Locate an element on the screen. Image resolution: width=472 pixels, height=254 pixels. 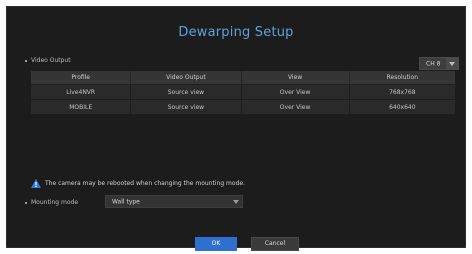
table-header-row: Profile Video Output View Resolution is located at coordinates (243, 78).